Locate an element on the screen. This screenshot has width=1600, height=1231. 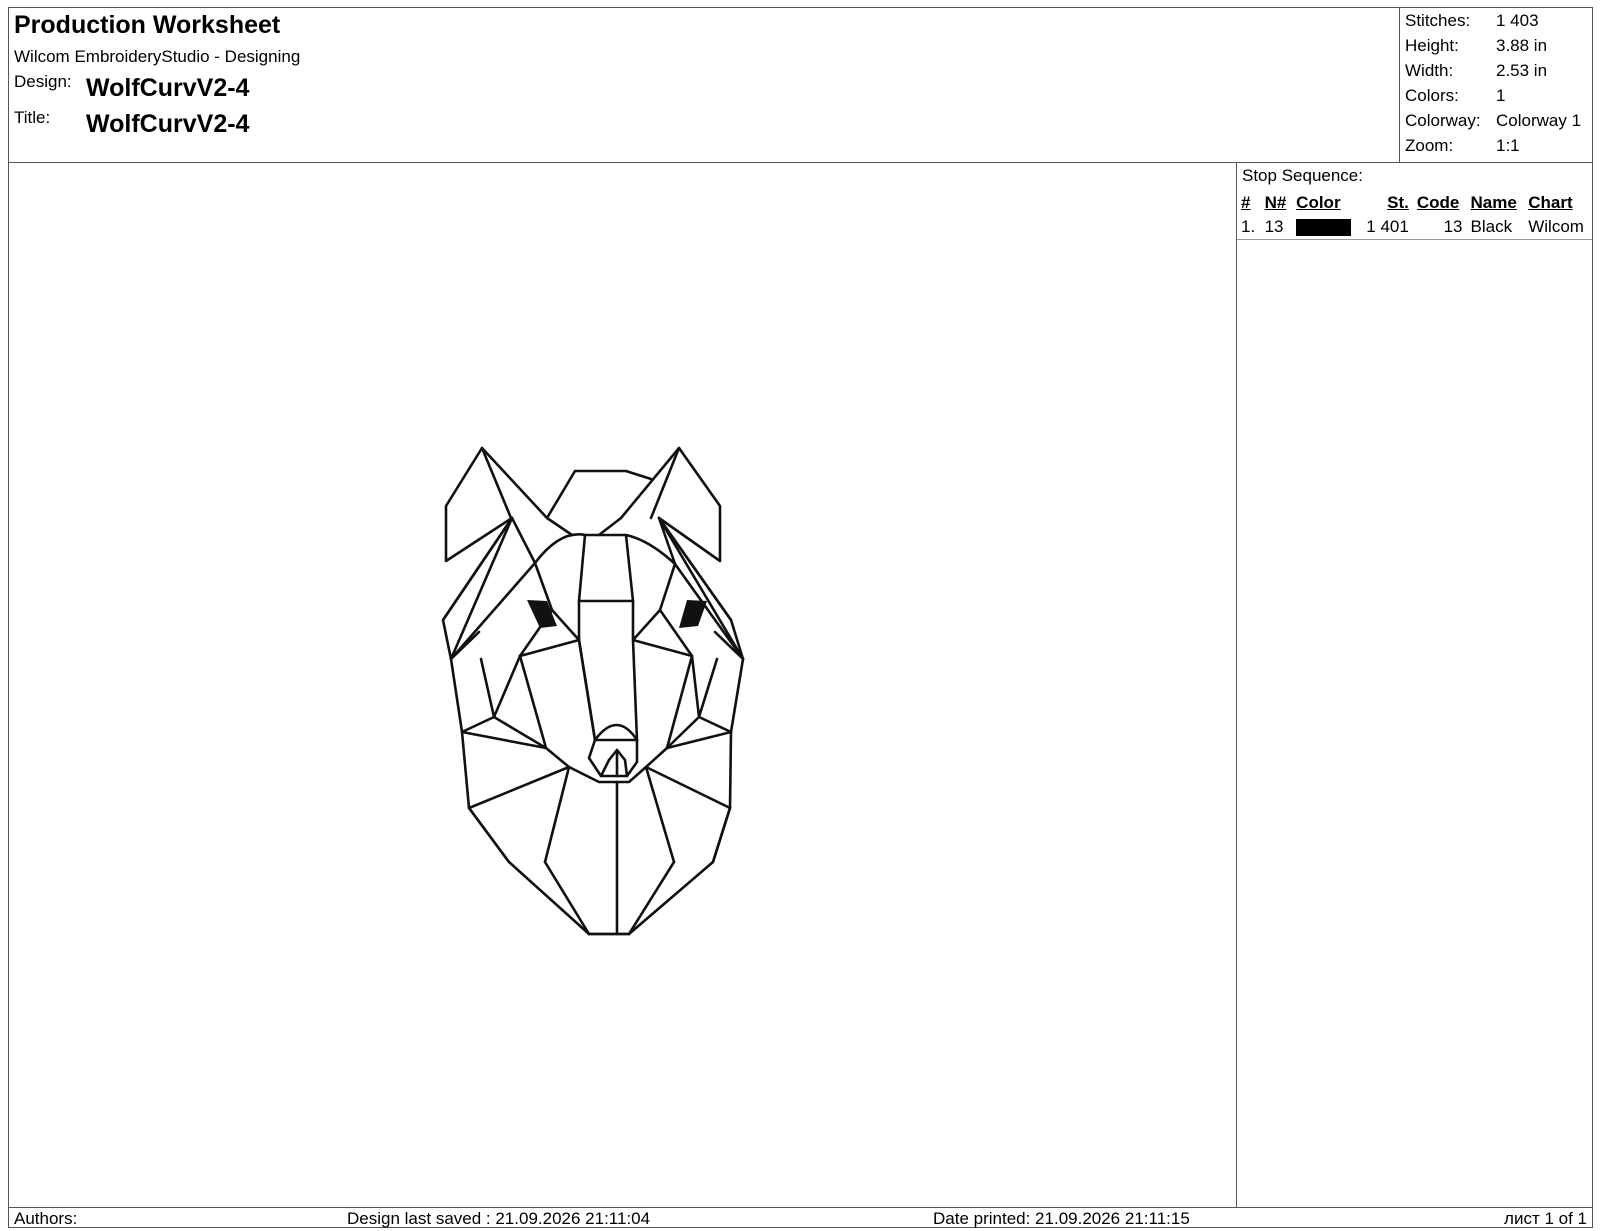
right-eye-fill is located at coordinates (693, 614).